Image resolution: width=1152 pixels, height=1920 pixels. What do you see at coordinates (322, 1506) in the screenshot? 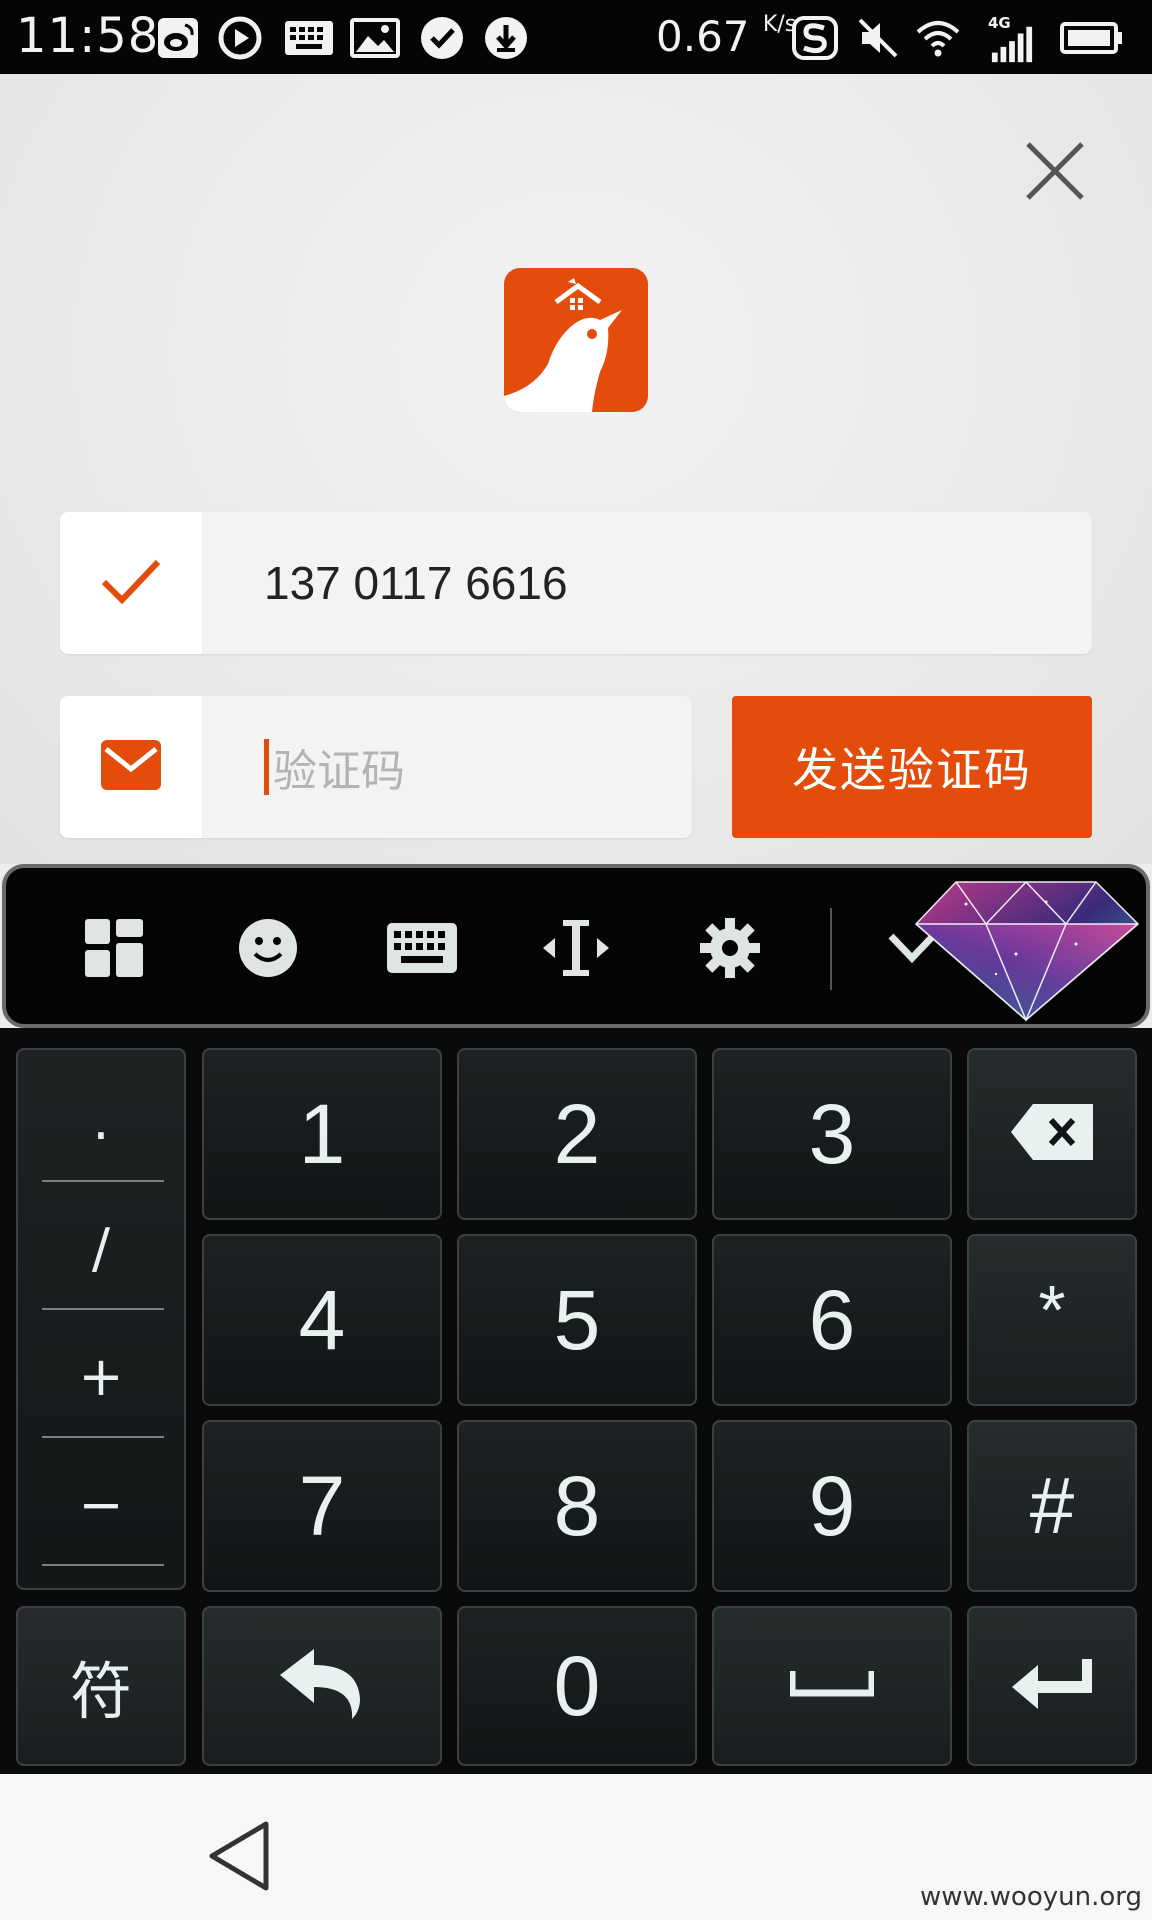
I see `key-7: 7` at bounding box center [322, 1506].